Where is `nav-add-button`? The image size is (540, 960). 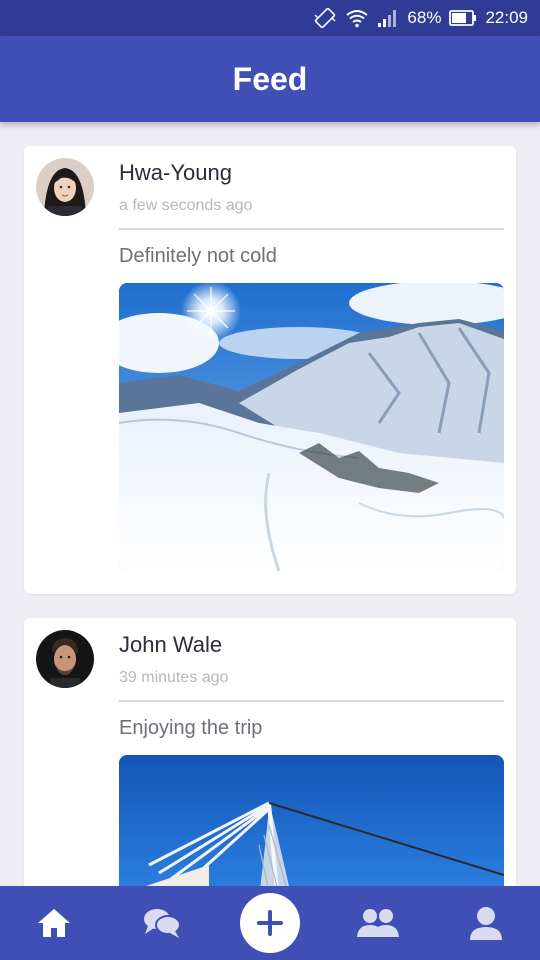 nav-add-button is located at coordinates (270, 923).